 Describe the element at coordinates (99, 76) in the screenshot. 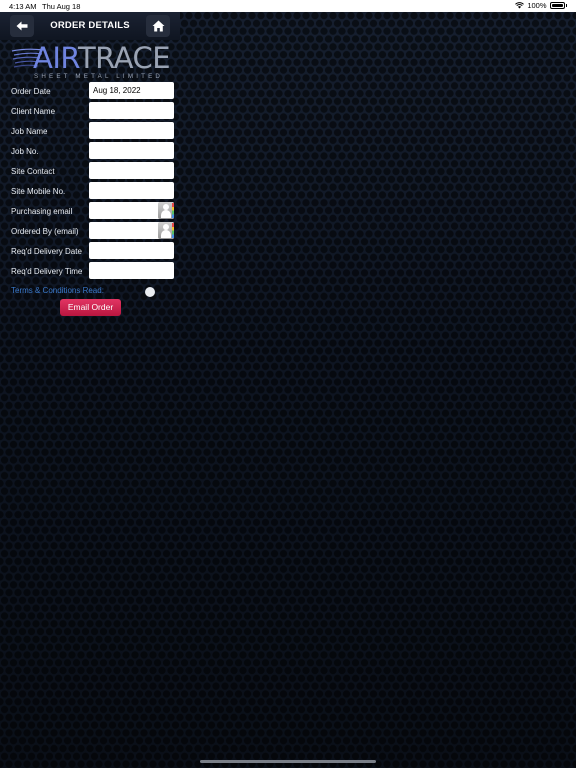

I see `logo-tagline: SHEET METAL LIMITED` at that location.